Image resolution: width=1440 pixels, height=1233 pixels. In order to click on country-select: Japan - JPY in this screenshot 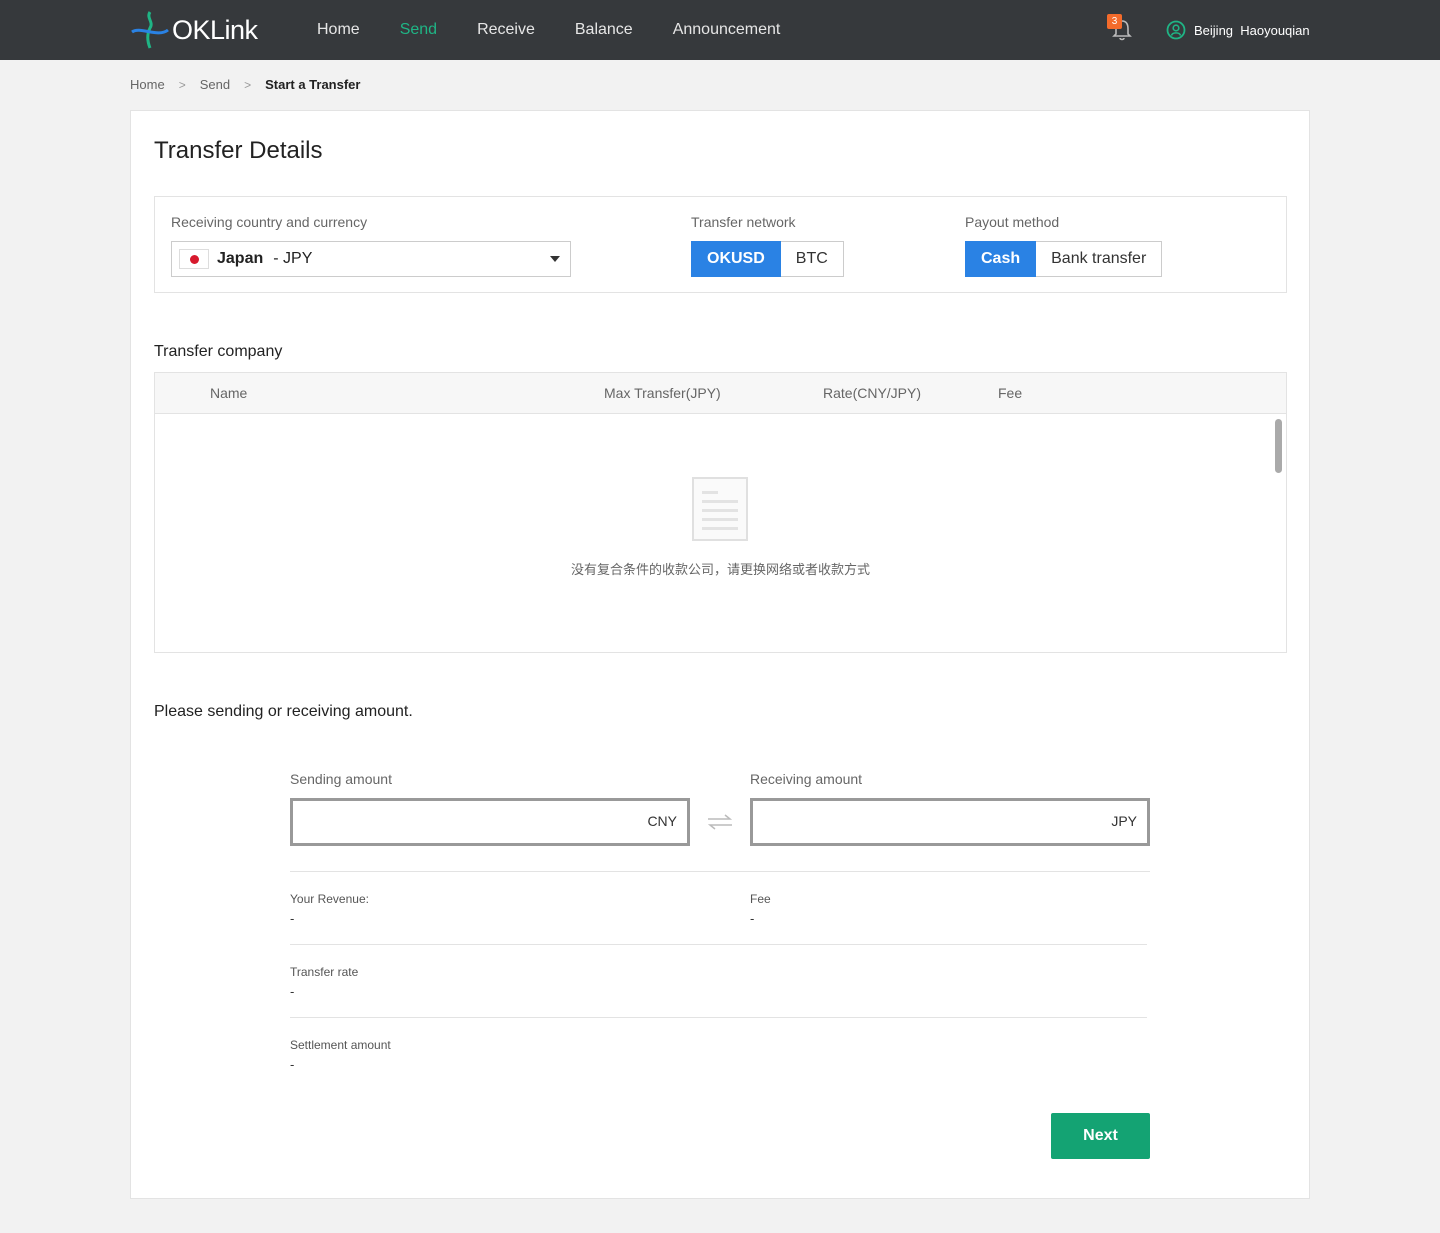, I will do `click(371, 259)`.